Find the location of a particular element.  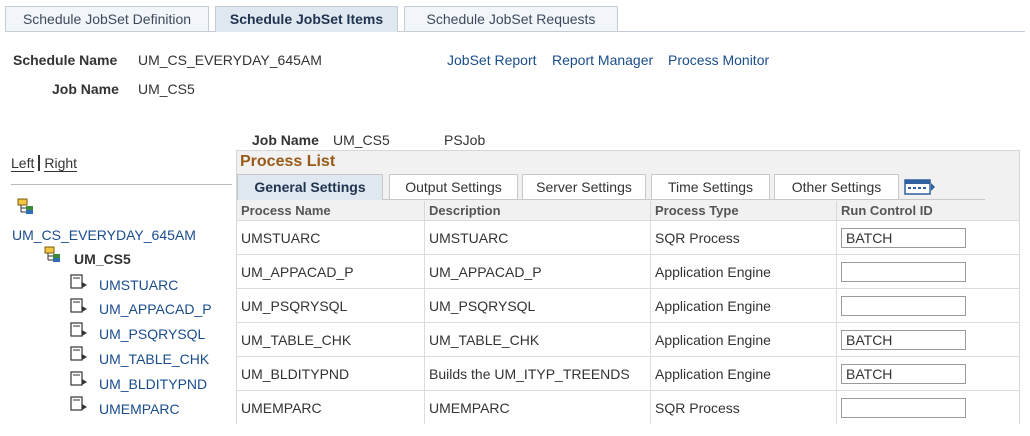

right-button: Right is located at coordinates (61, 163).